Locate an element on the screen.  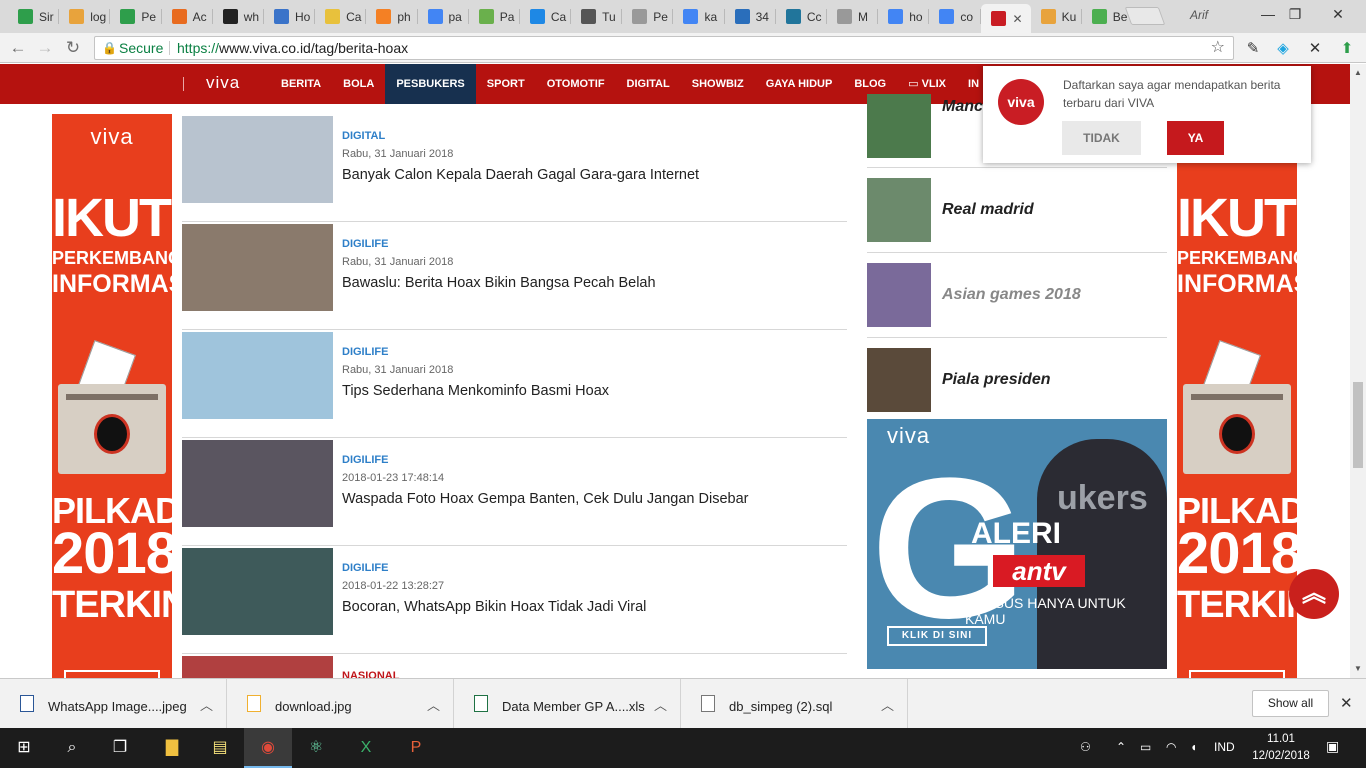
topic-name: Piala presiden is located at coordinates (996, 380).